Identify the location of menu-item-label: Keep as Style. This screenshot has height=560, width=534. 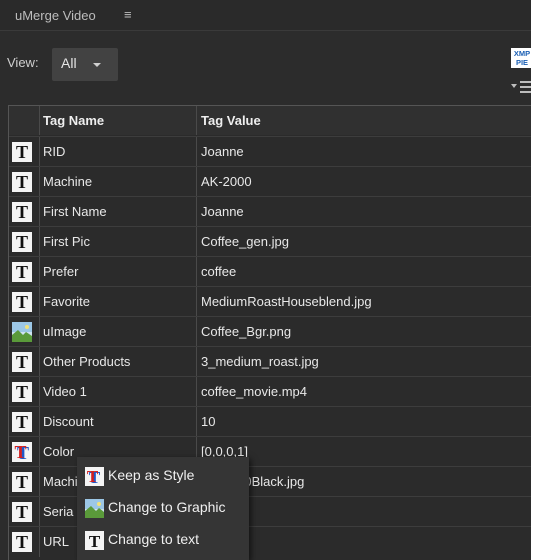
(151, 475).